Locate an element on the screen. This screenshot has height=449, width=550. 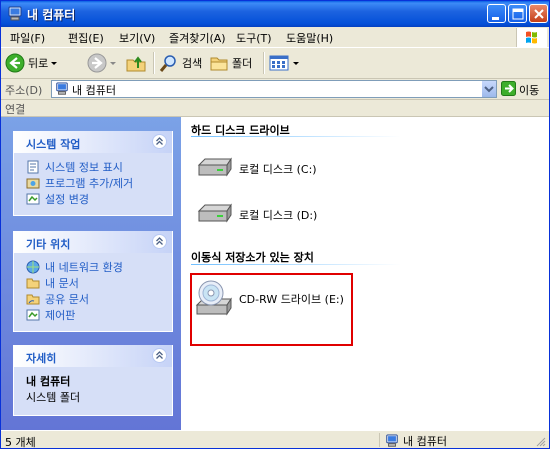
system-tasks-title: 시스템 작업 is located at coordinates (53, 144).